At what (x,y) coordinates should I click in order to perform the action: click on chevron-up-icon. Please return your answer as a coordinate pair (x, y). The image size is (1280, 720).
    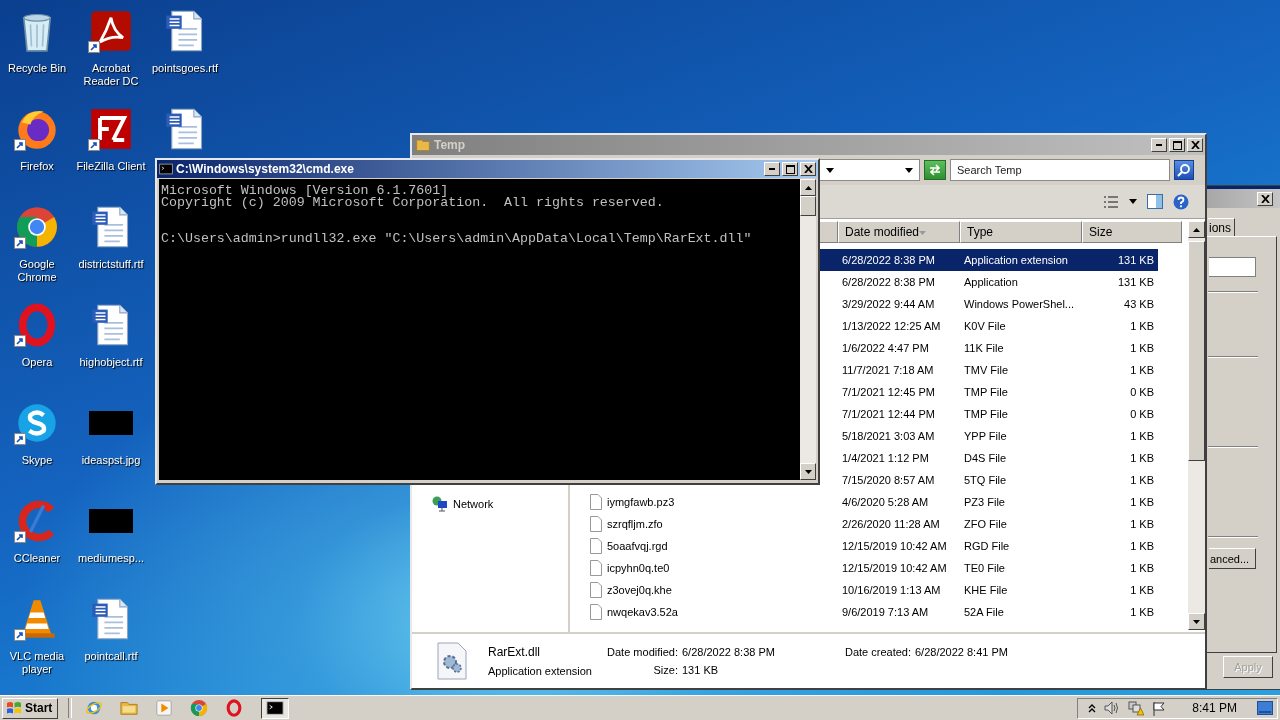
    Looking at the image, I should click on (1092, 708).